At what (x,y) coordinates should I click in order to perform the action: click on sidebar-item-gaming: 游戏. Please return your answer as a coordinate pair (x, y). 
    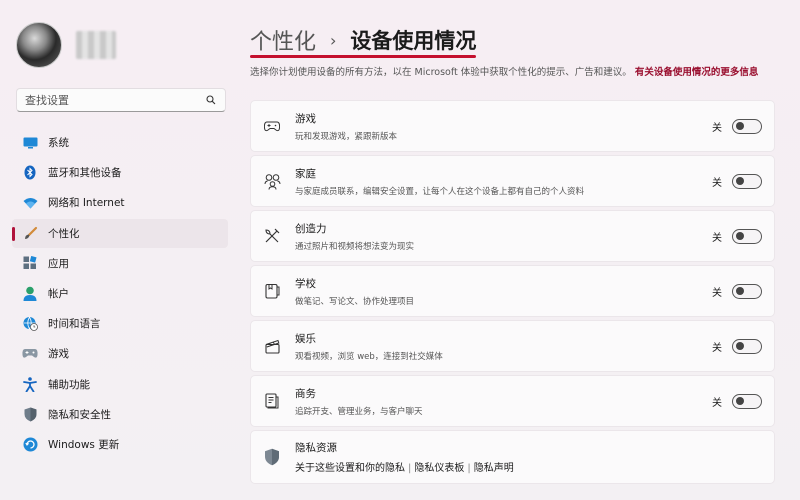
    Looking at the image, I should click on (120, 353).